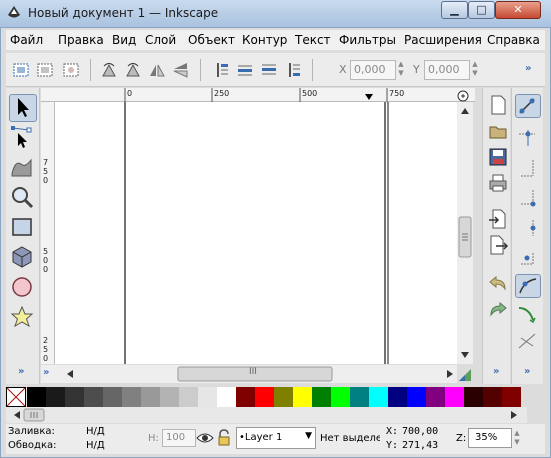 The image size is (551, 458). What do you see at coordinates (517, 438) in the screenshot?
I see `zoom-spin-arrows-icon: ▲ ▼` at bounding box center [517, 438].